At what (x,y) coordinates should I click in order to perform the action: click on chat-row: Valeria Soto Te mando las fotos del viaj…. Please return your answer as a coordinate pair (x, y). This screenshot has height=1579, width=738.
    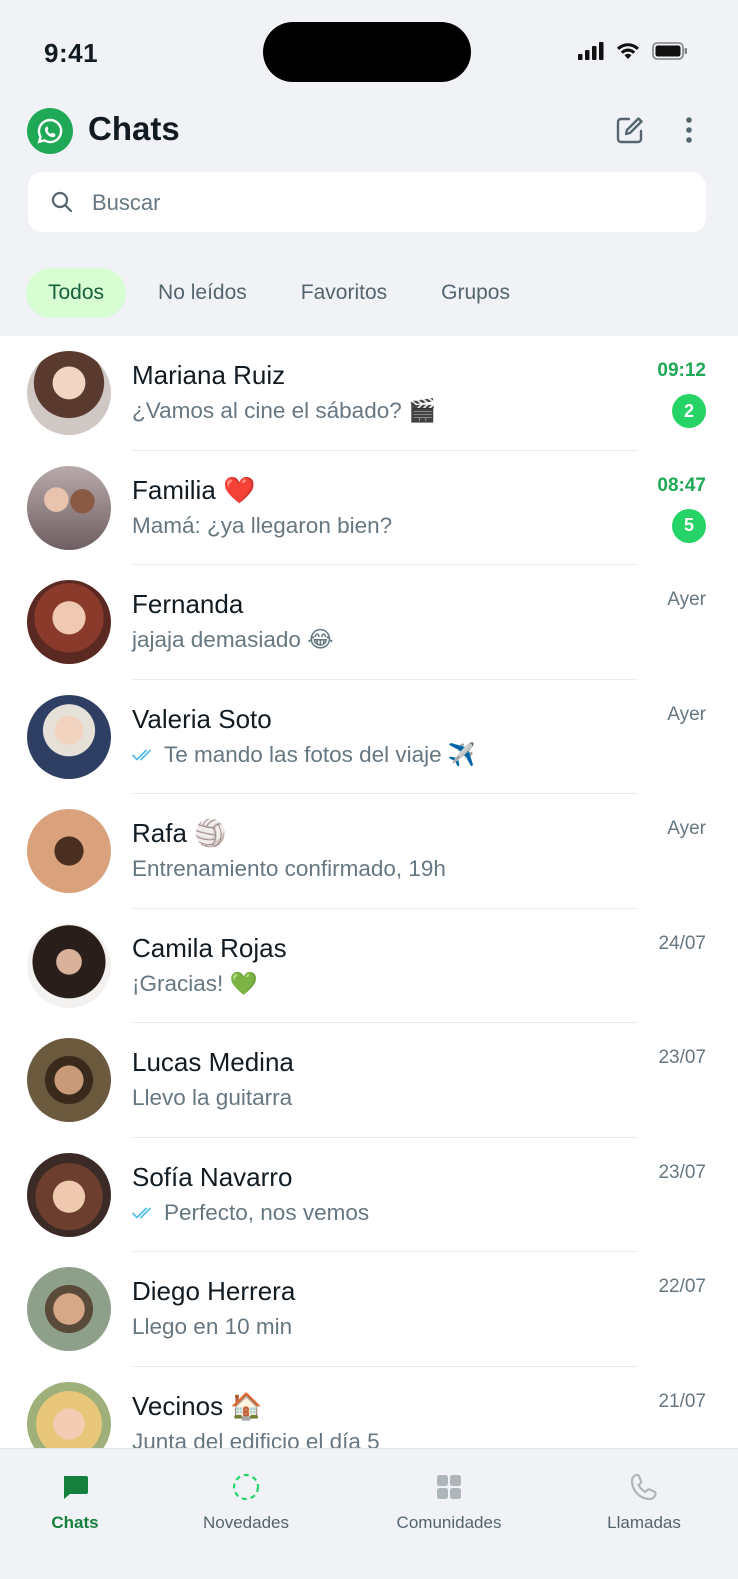
    Looking at the image, I should click on (369, 737).